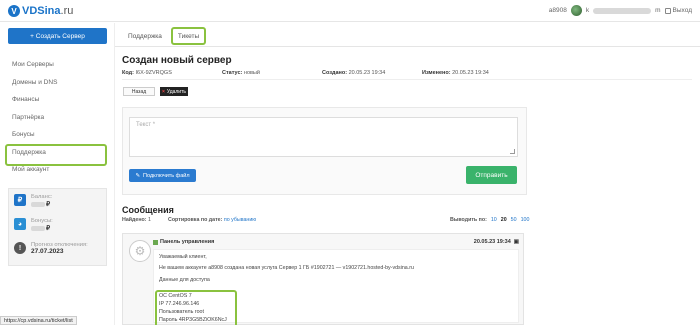  I want to click on ruble-icon: ₽, so click(20, 200).